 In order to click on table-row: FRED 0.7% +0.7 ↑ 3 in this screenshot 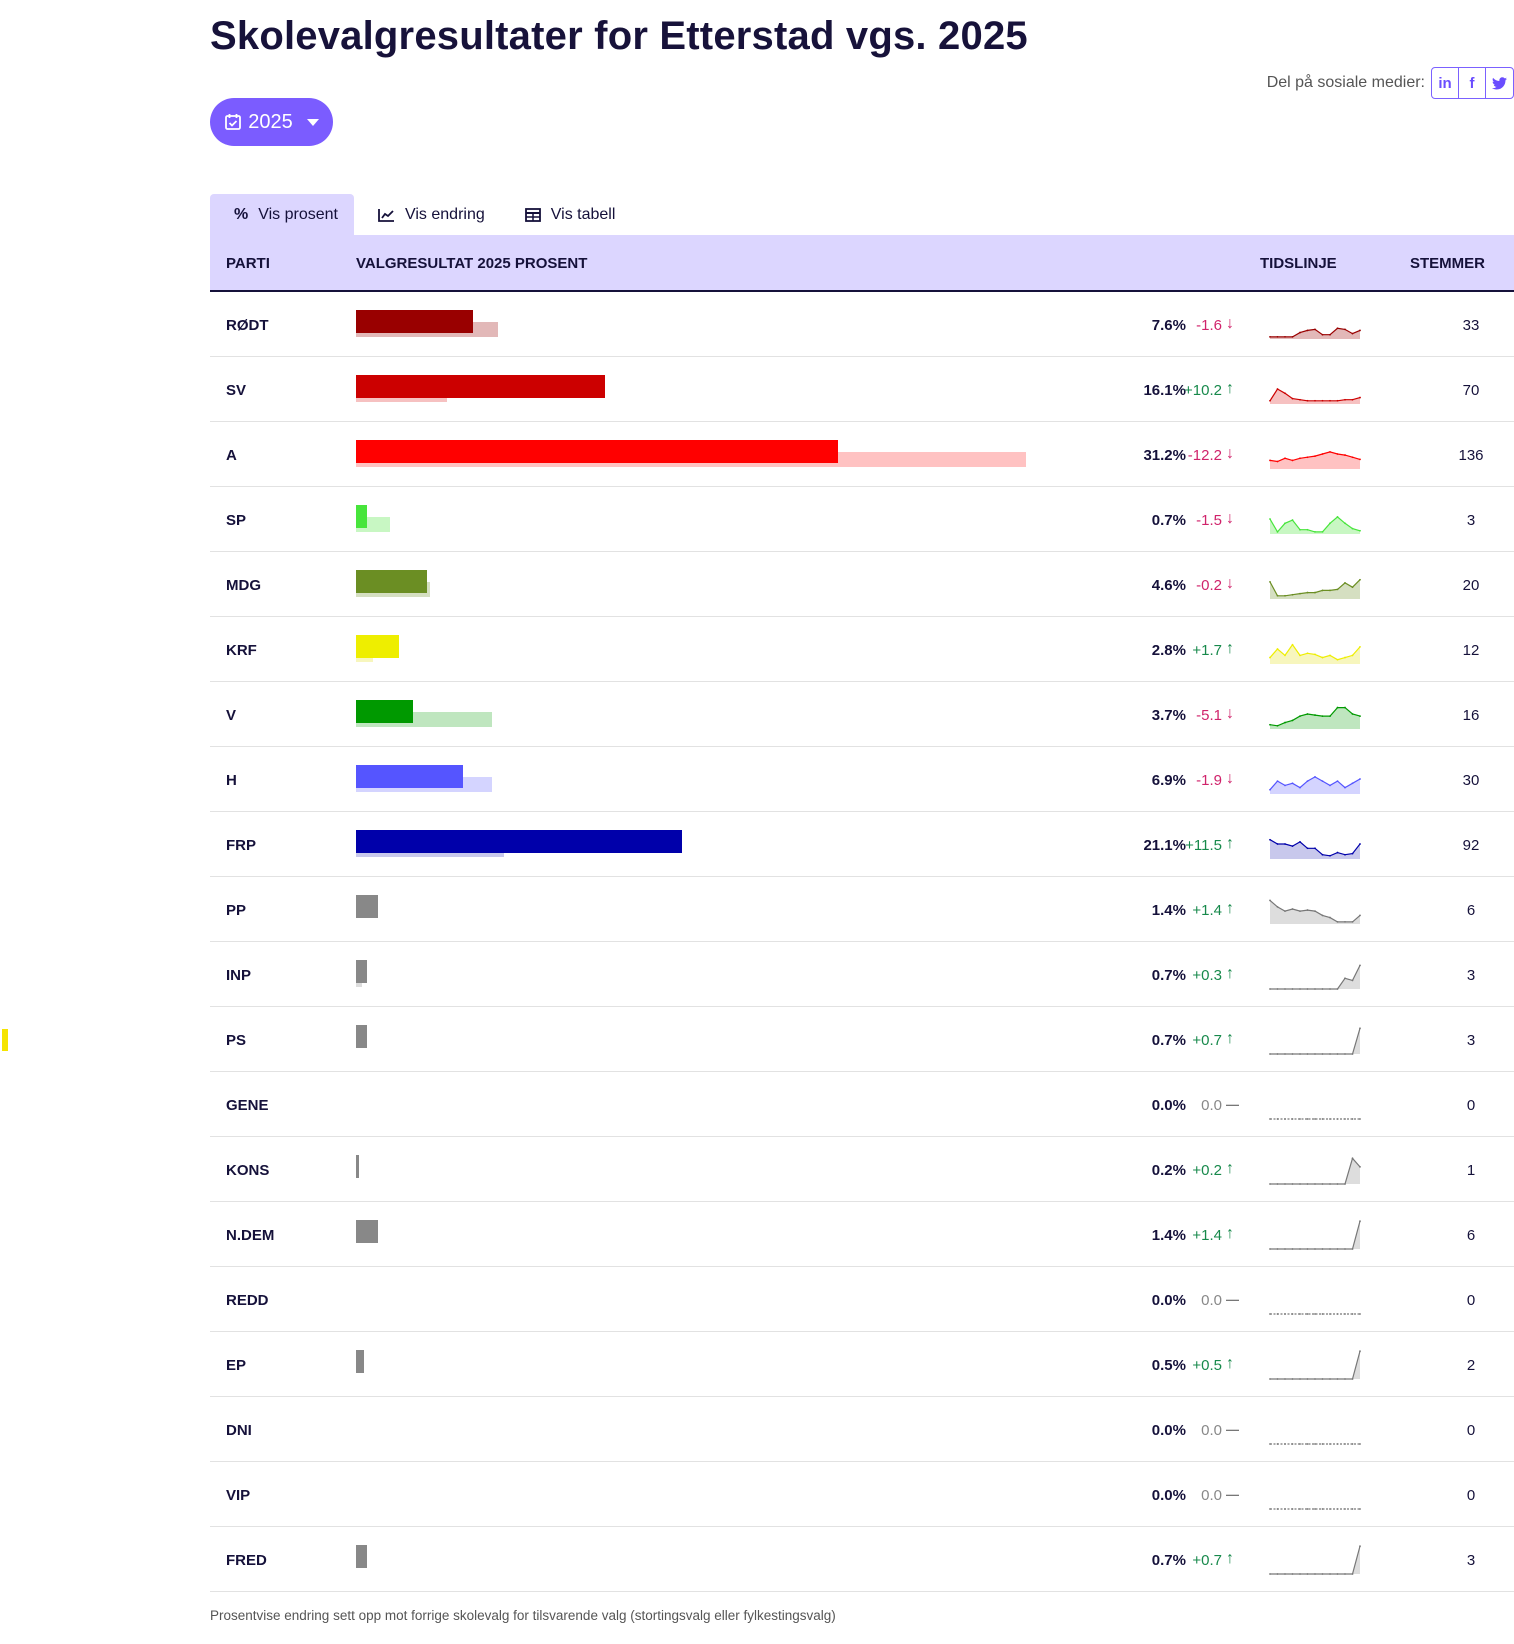, I will do `click(862, 1559)`.